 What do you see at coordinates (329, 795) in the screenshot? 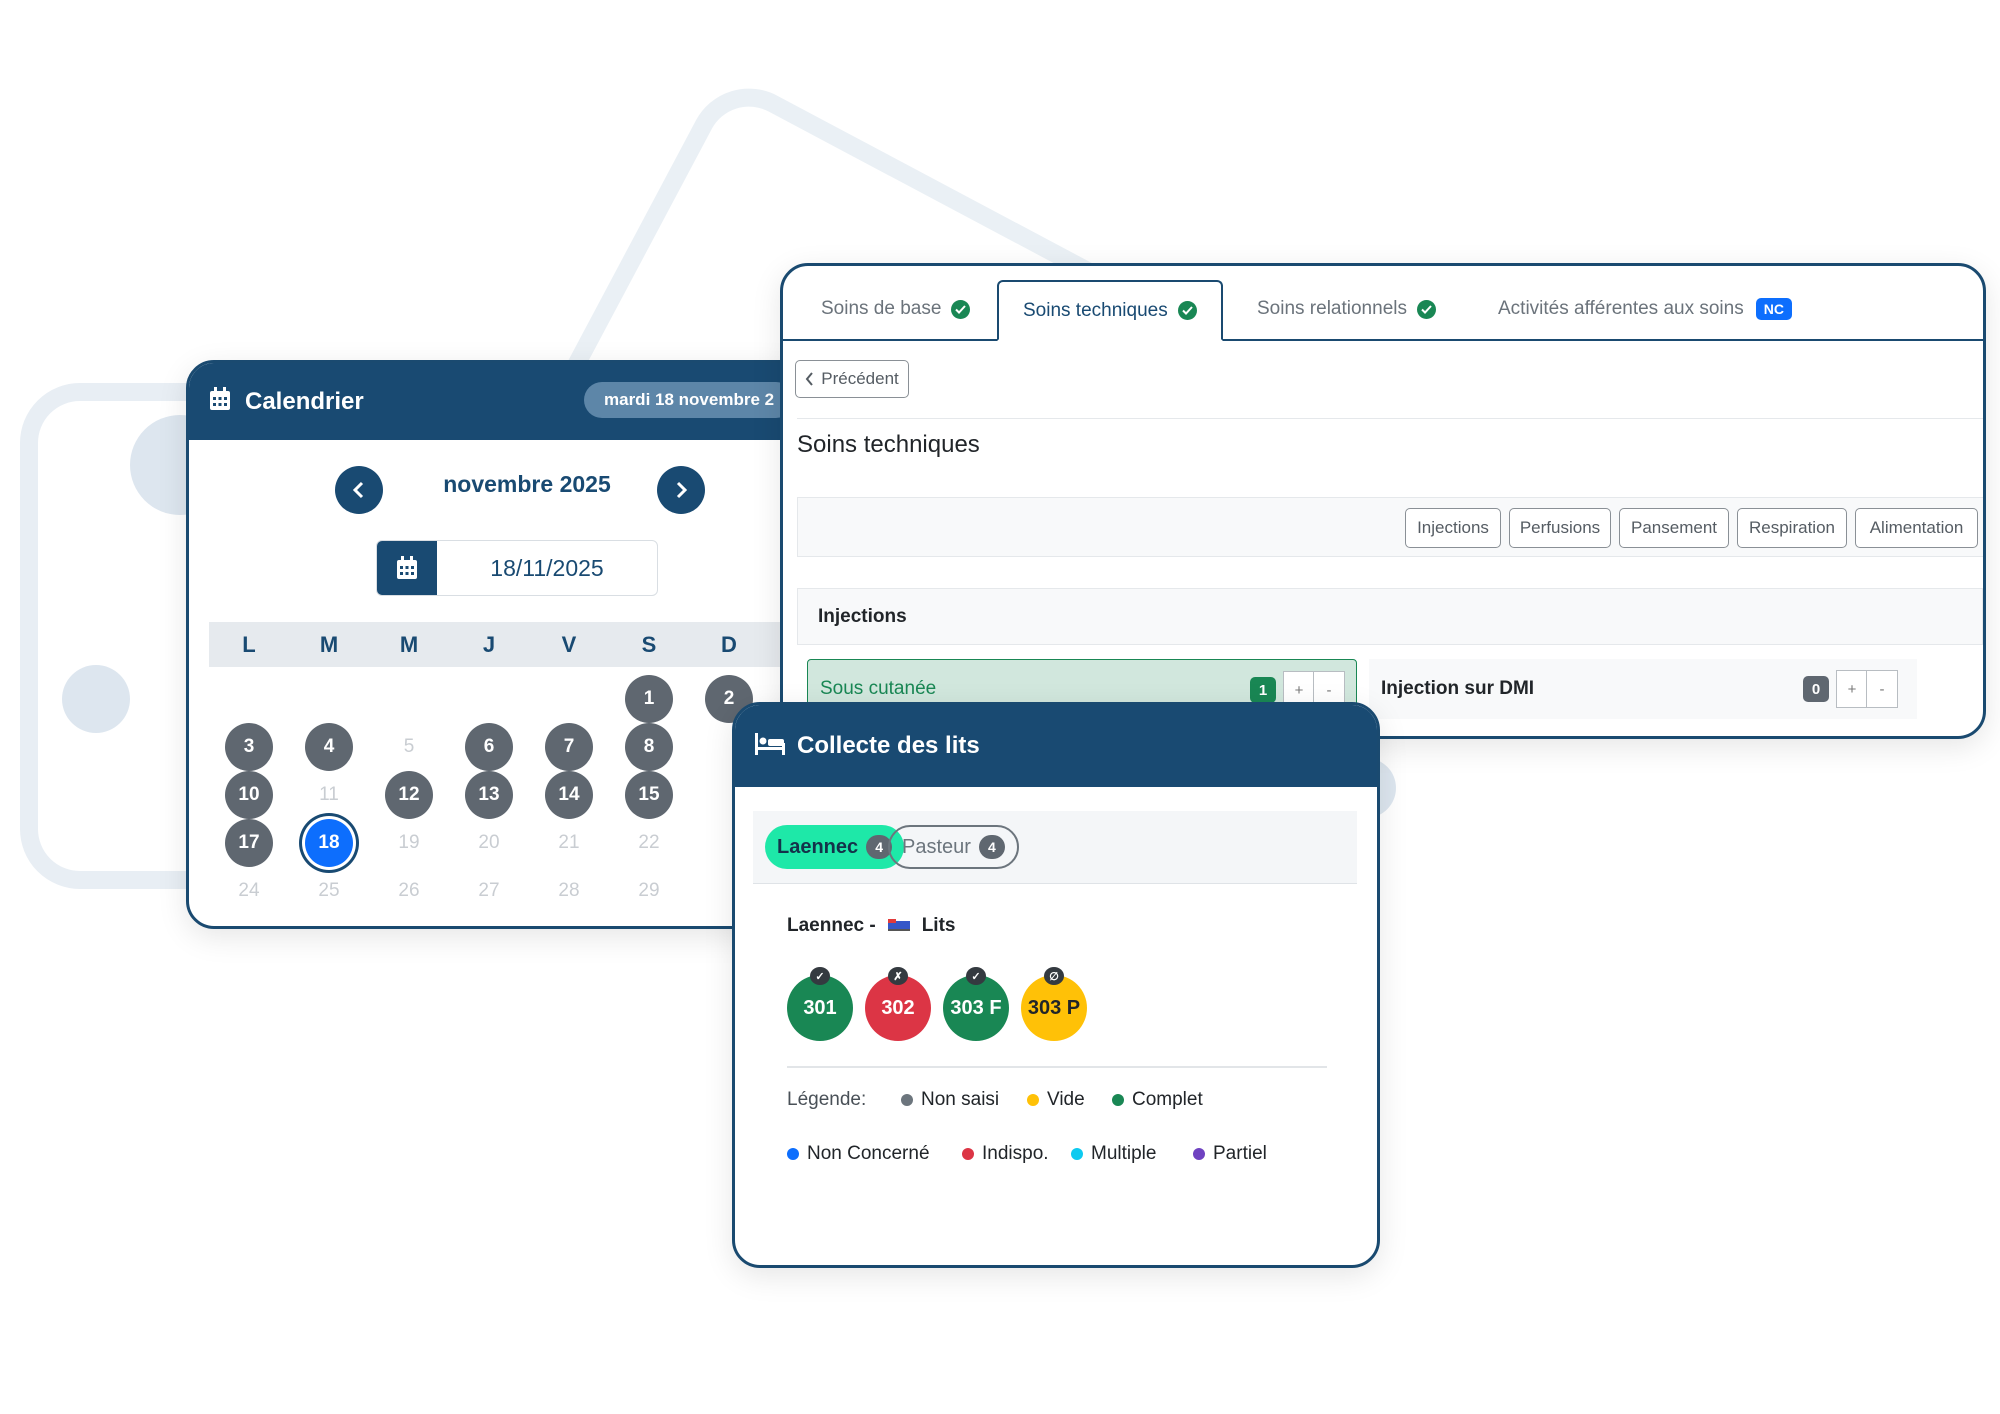
I see `day-cell: 11` at bounding box center [329, 795].